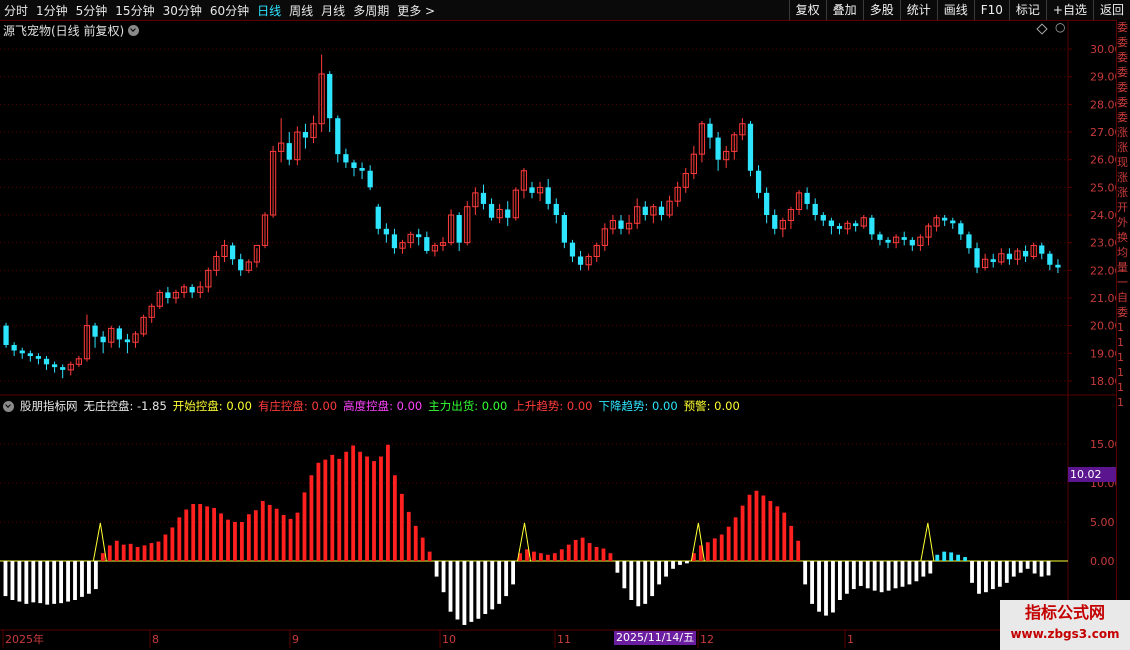 Image resolution: width=1130 pixels, height=650 pixels. Describe the element at coordinates (807, 10) in the screenshot. I see `toolbar-button-0: 复权` at that location.